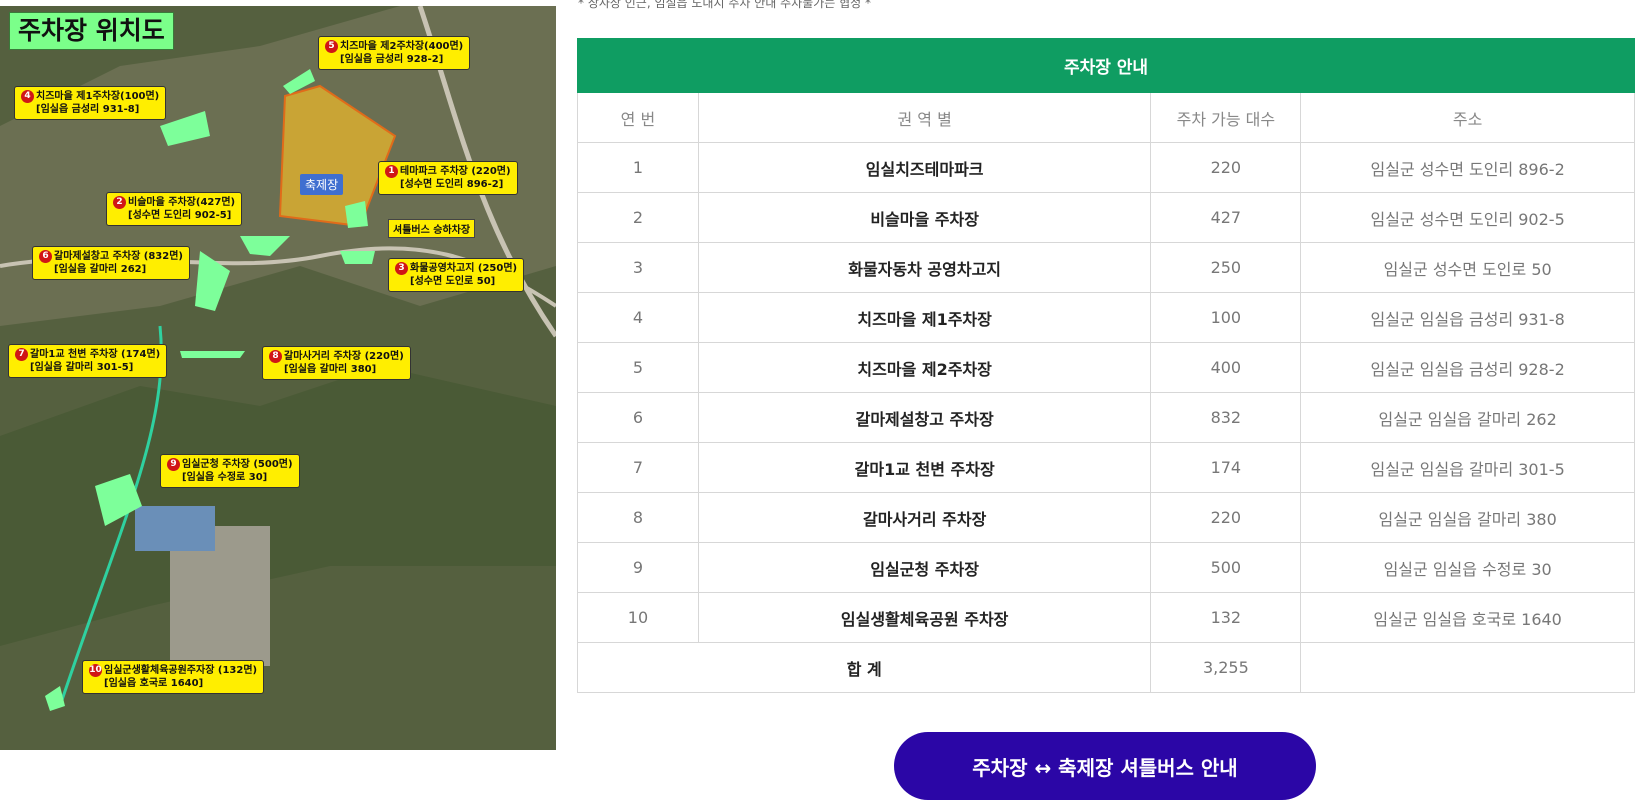  What do you see at coordinates (322, 184) in the screenshot?
I see `festival-site-label: 축제장` at bounding box center [322, 184].